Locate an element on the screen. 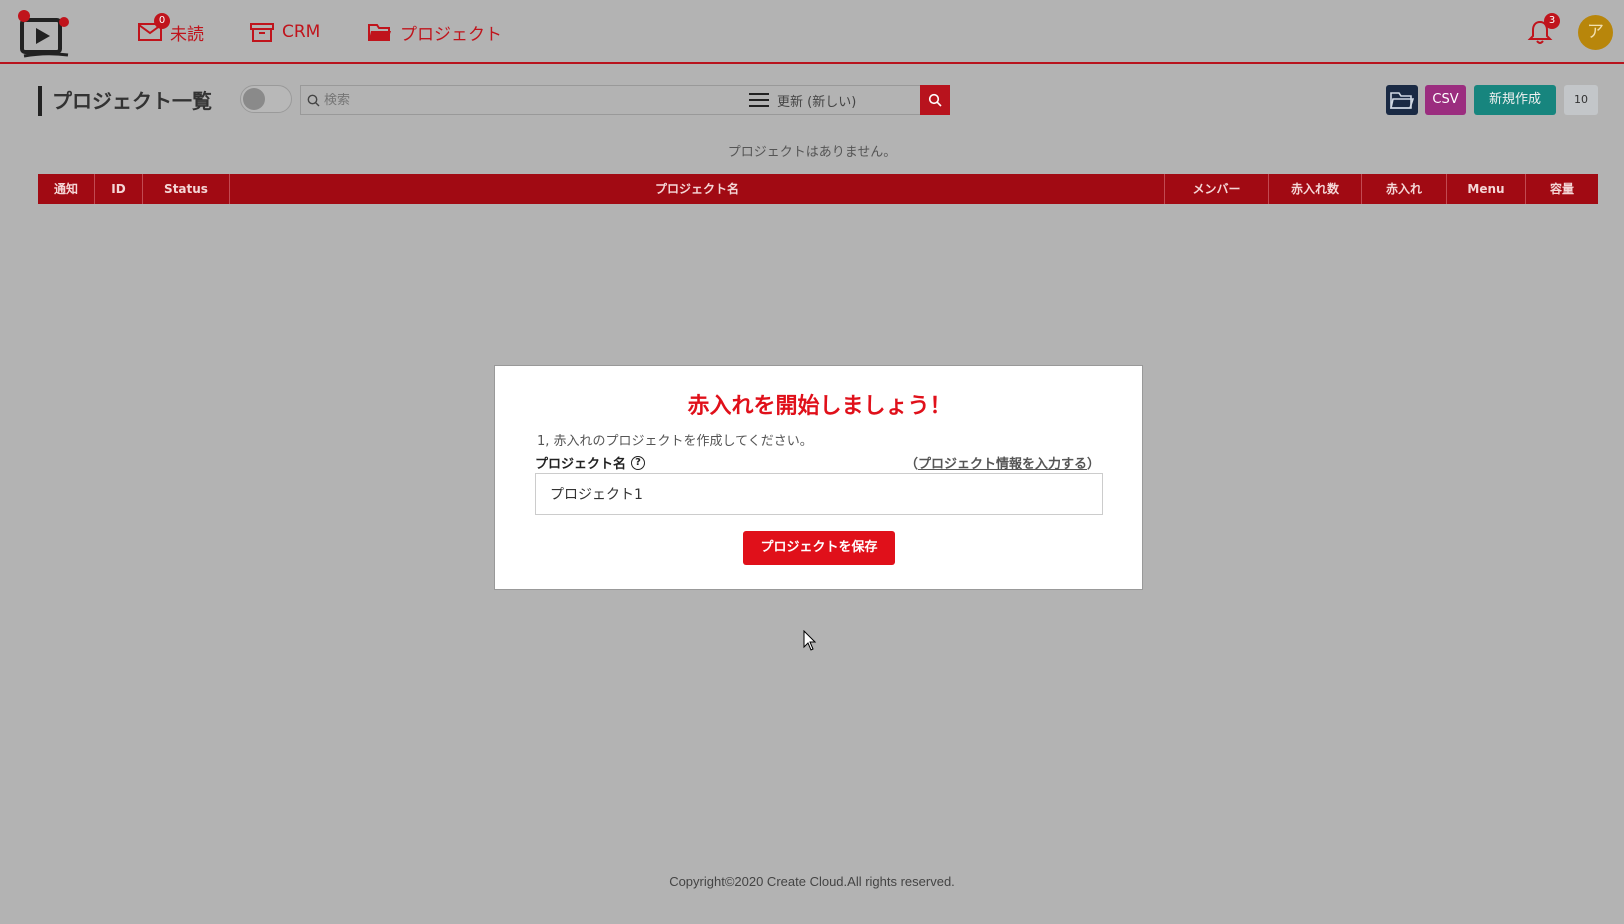 Image resolution: width=1624 pixels, height=924 pixels. nav-crm-label: CRM is located at coordinates (301, 32).